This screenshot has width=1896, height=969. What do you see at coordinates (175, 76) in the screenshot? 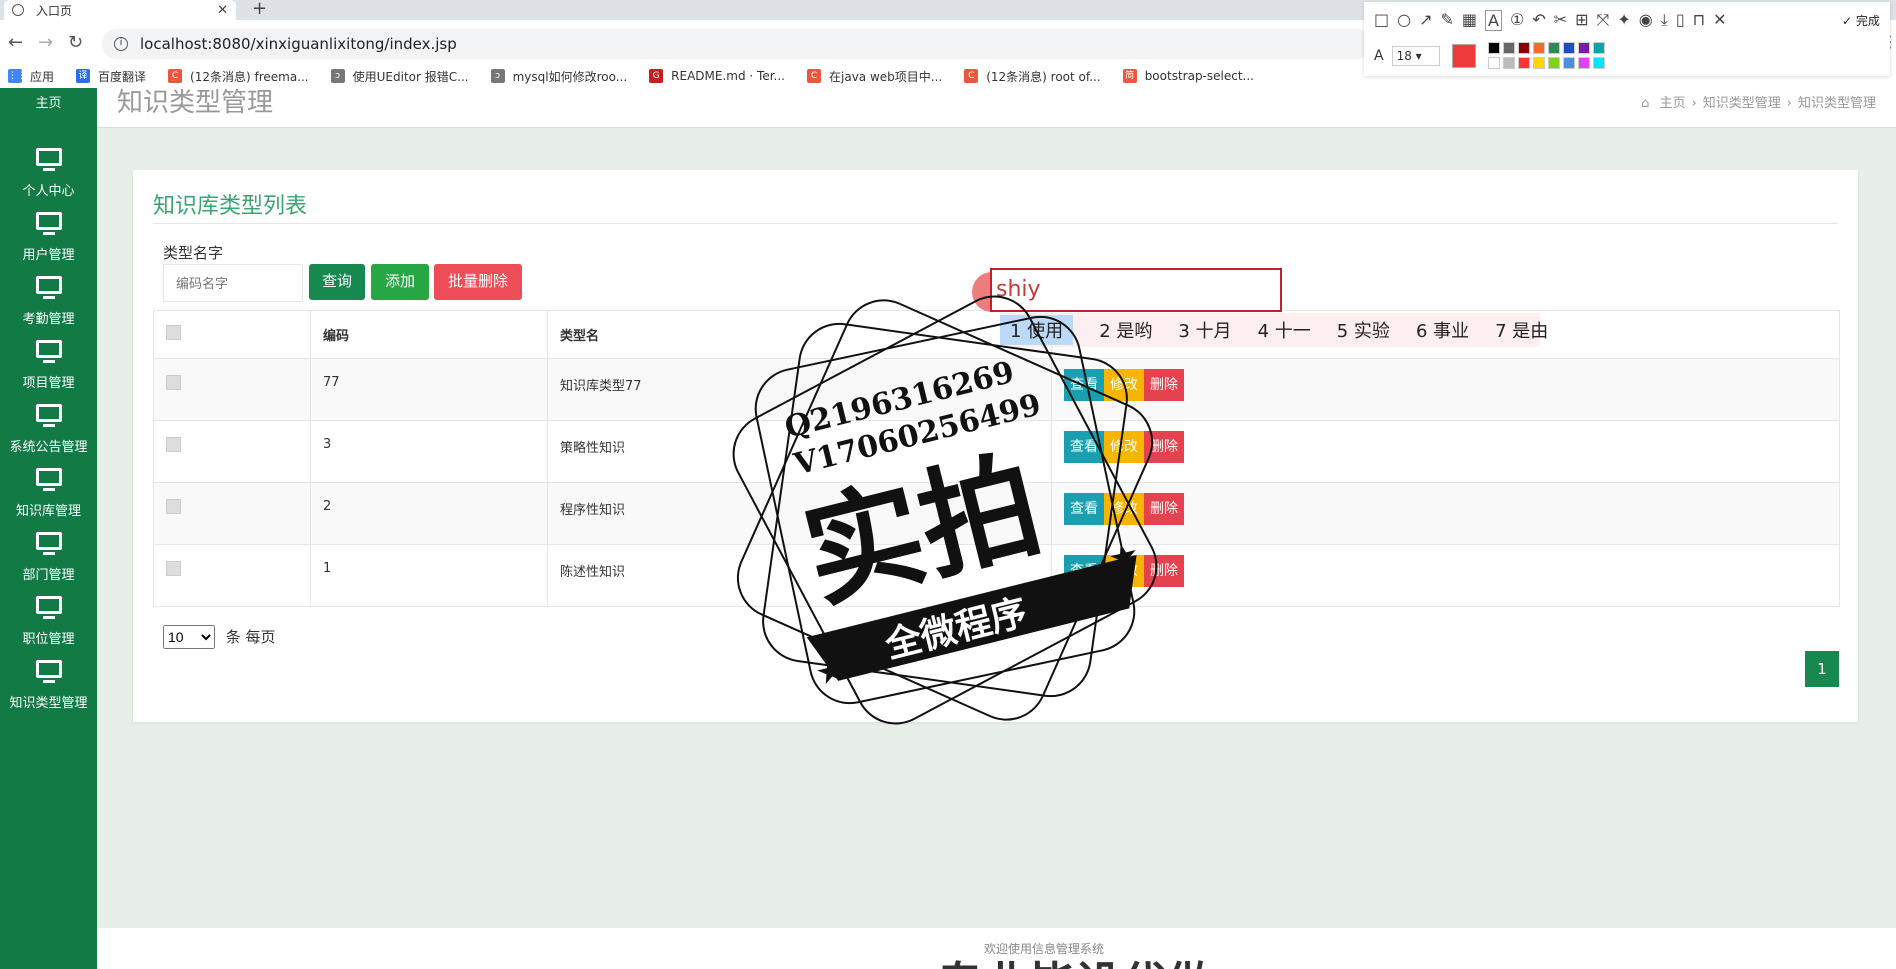
I see `bookmark-favicon-icon: C` at bounding box center [175, 76].